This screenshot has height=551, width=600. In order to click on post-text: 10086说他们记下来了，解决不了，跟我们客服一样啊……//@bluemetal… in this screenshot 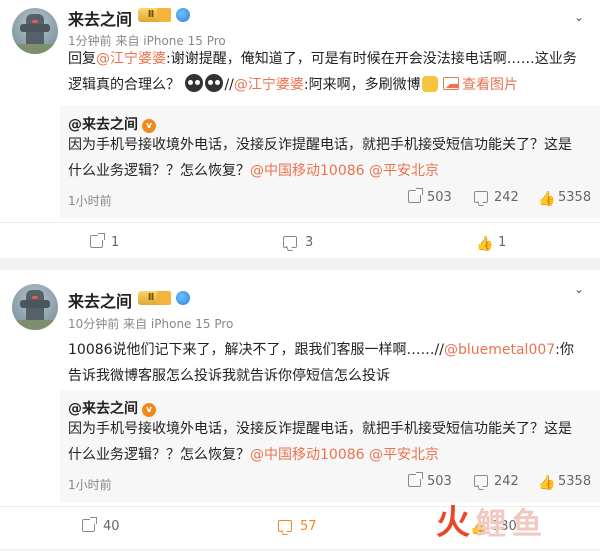, I will do `click(326, 363)`.